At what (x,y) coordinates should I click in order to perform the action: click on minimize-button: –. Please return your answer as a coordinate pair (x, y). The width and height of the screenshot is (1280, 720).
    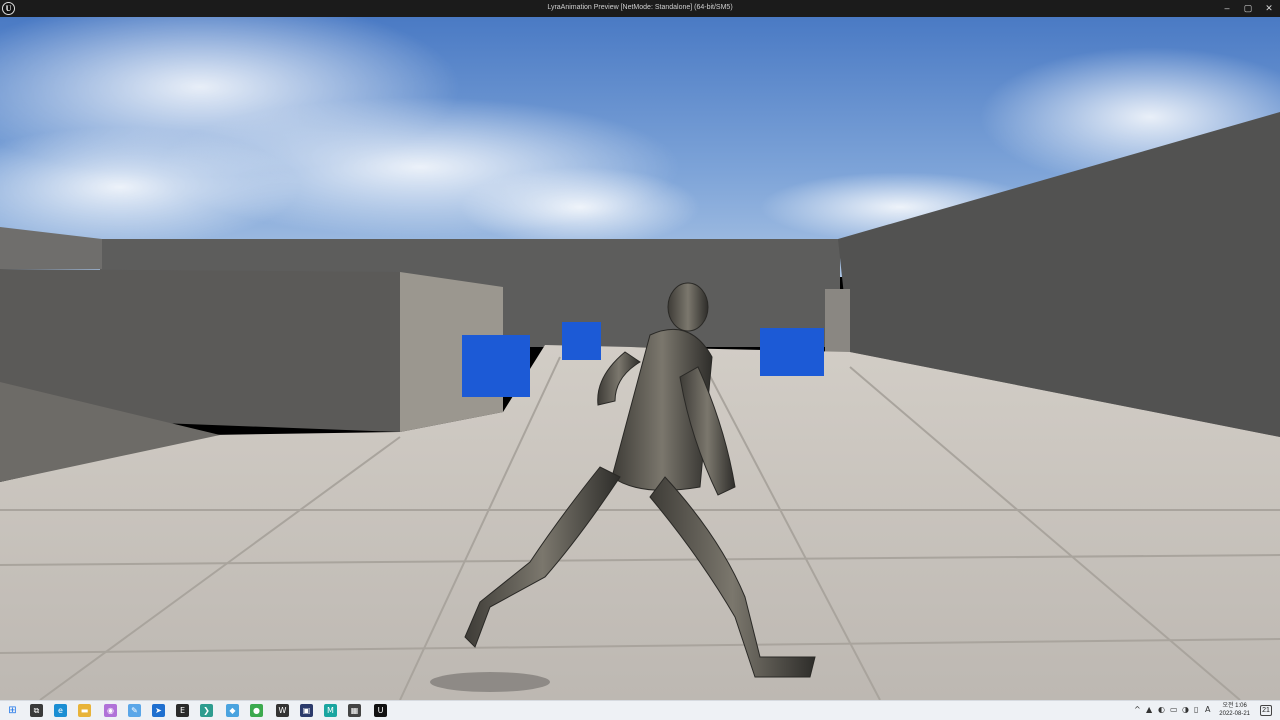
    Looking at the image, I should click on (1227, 8).